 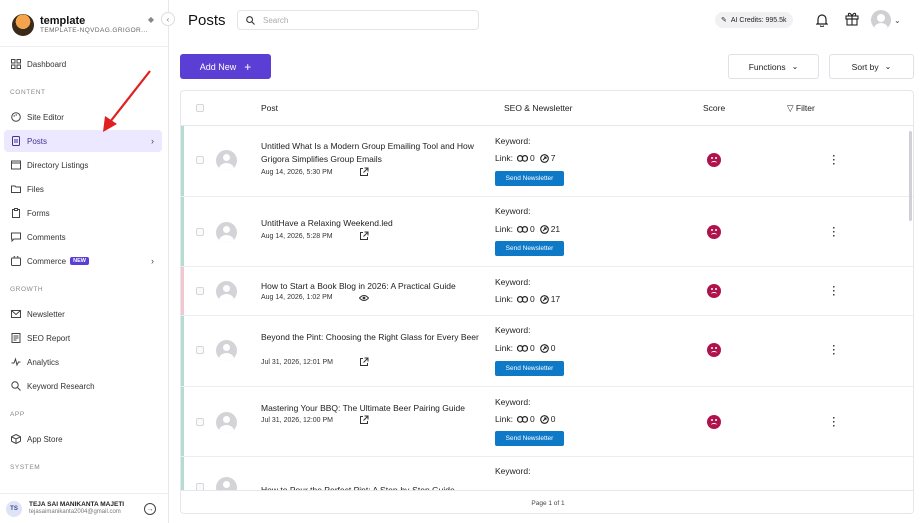 What do you see at coordinates (218, 66) in the screenshot?
I see `add-new-label: Add New` at bounding box center [218, 66].